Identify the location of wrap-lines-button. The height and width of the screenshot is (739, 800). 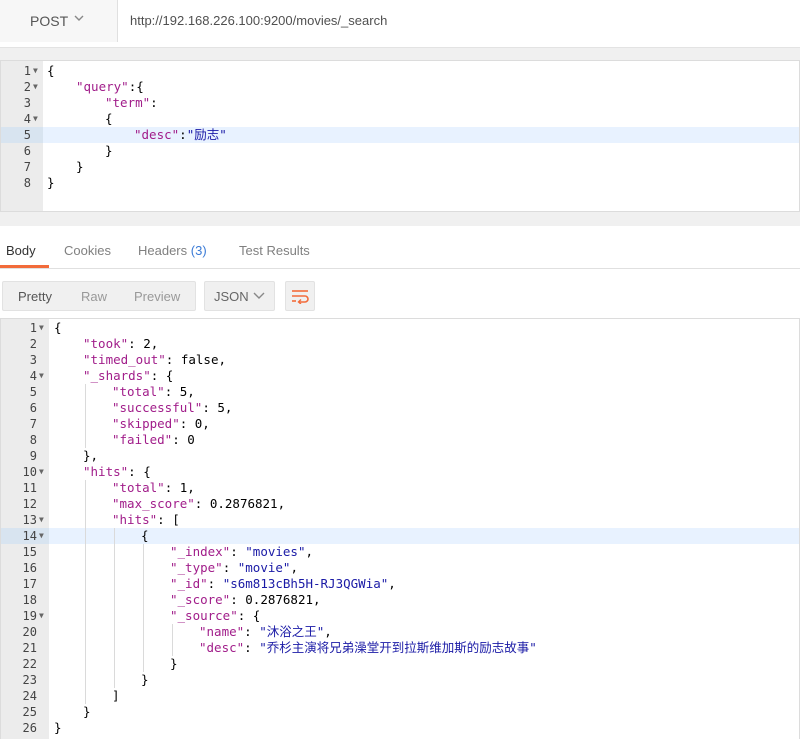
(300, 296).